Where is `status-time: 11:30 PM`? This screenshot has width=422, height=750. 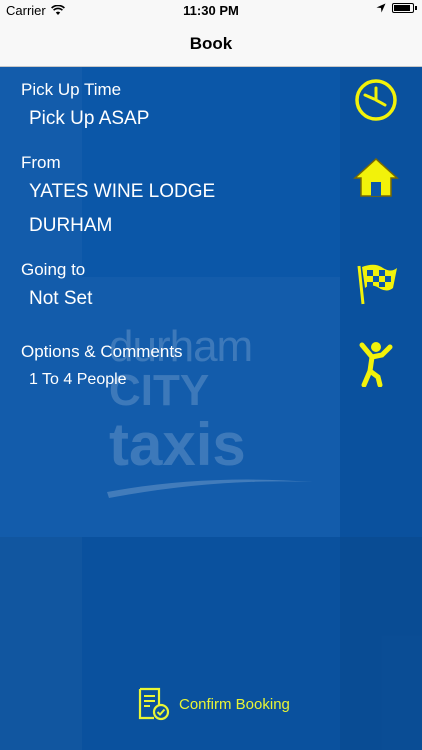
status-time: 11:30 PM is located at coordinates (211, 10).